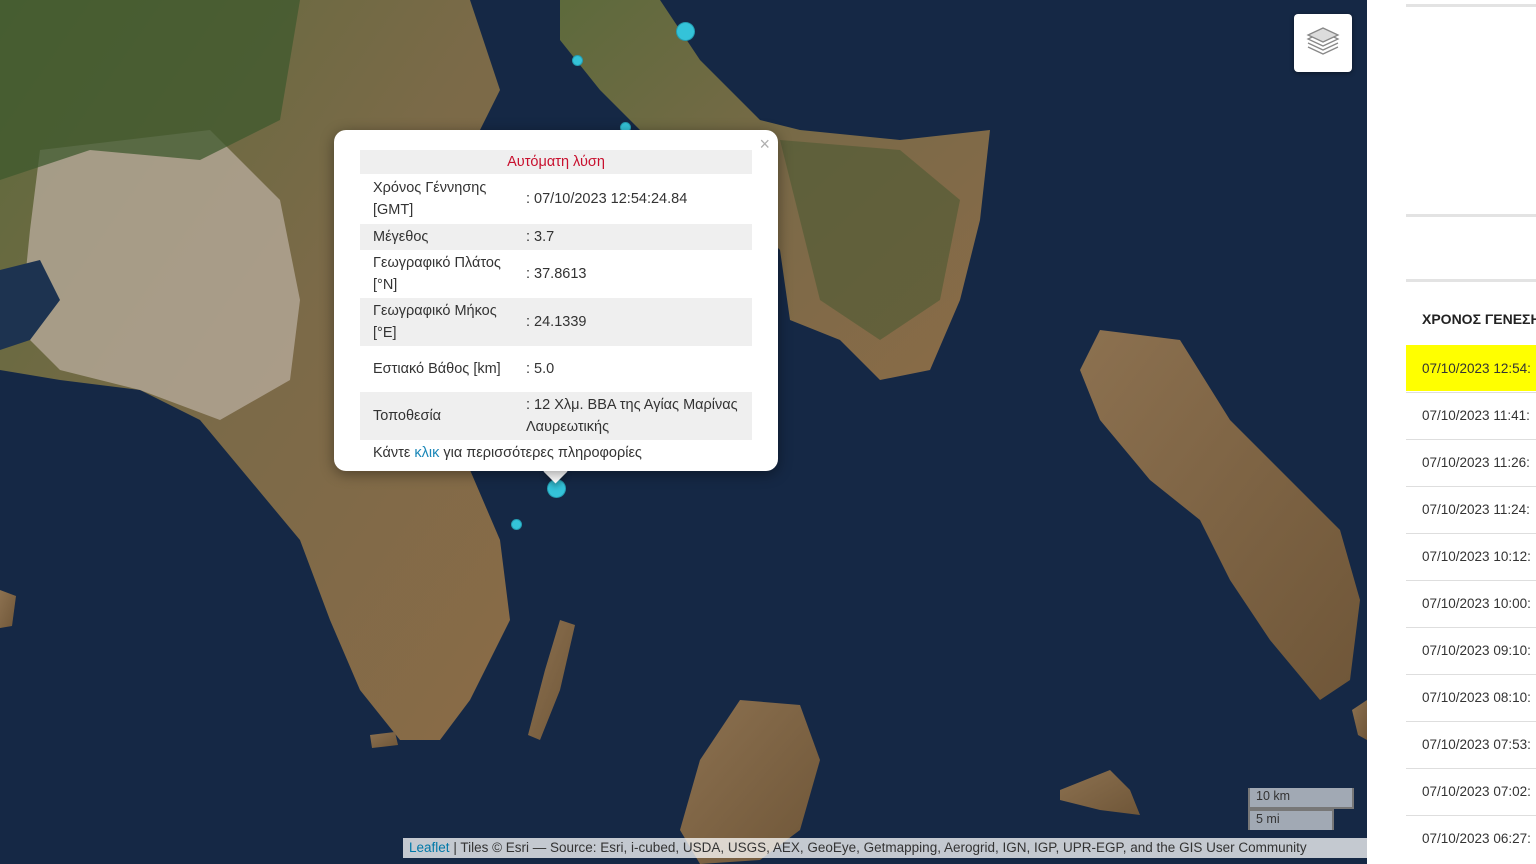 This screenshot has width=1536, height=864. What do you see at coordinates (764, 144) in the screenshot?
I see `close-icon: ×` at bounding box center [764, 144].